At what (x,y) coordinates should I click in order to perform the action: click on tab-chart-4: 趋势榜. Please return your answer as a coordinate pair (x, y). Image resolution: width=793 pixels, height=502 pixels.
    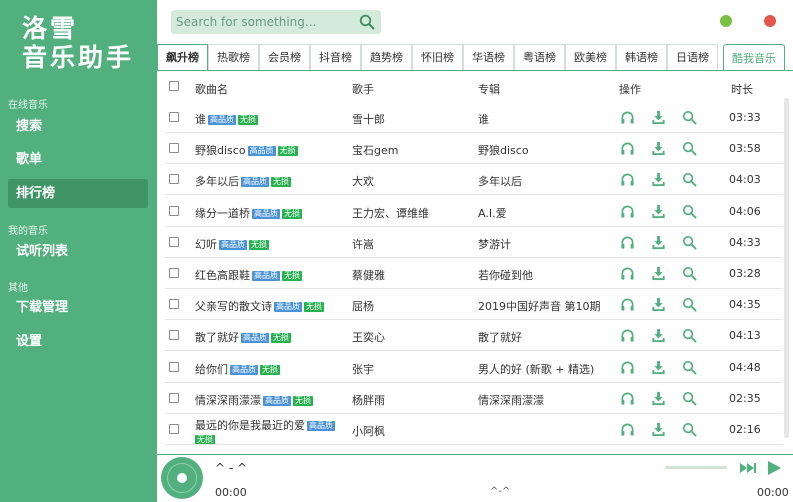
    Looking at the image, I should click on (386, 57).